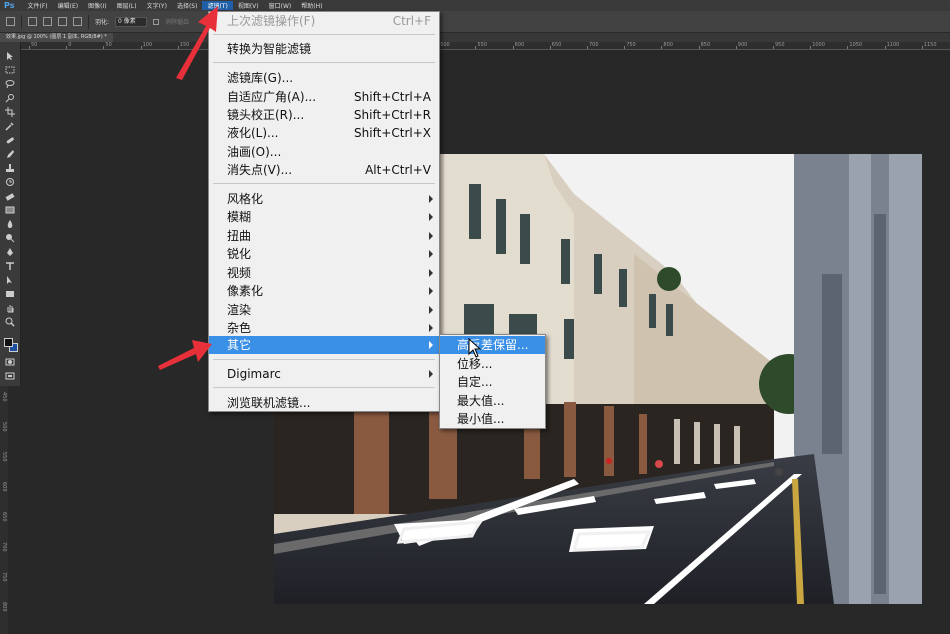 Image resolution: width=950 pixels, height=634 pixels. What do you see at coordinates (324, 328) in the screenshot?
I see `menu-item-noise: 杂色` at bounding box center [324, 328].